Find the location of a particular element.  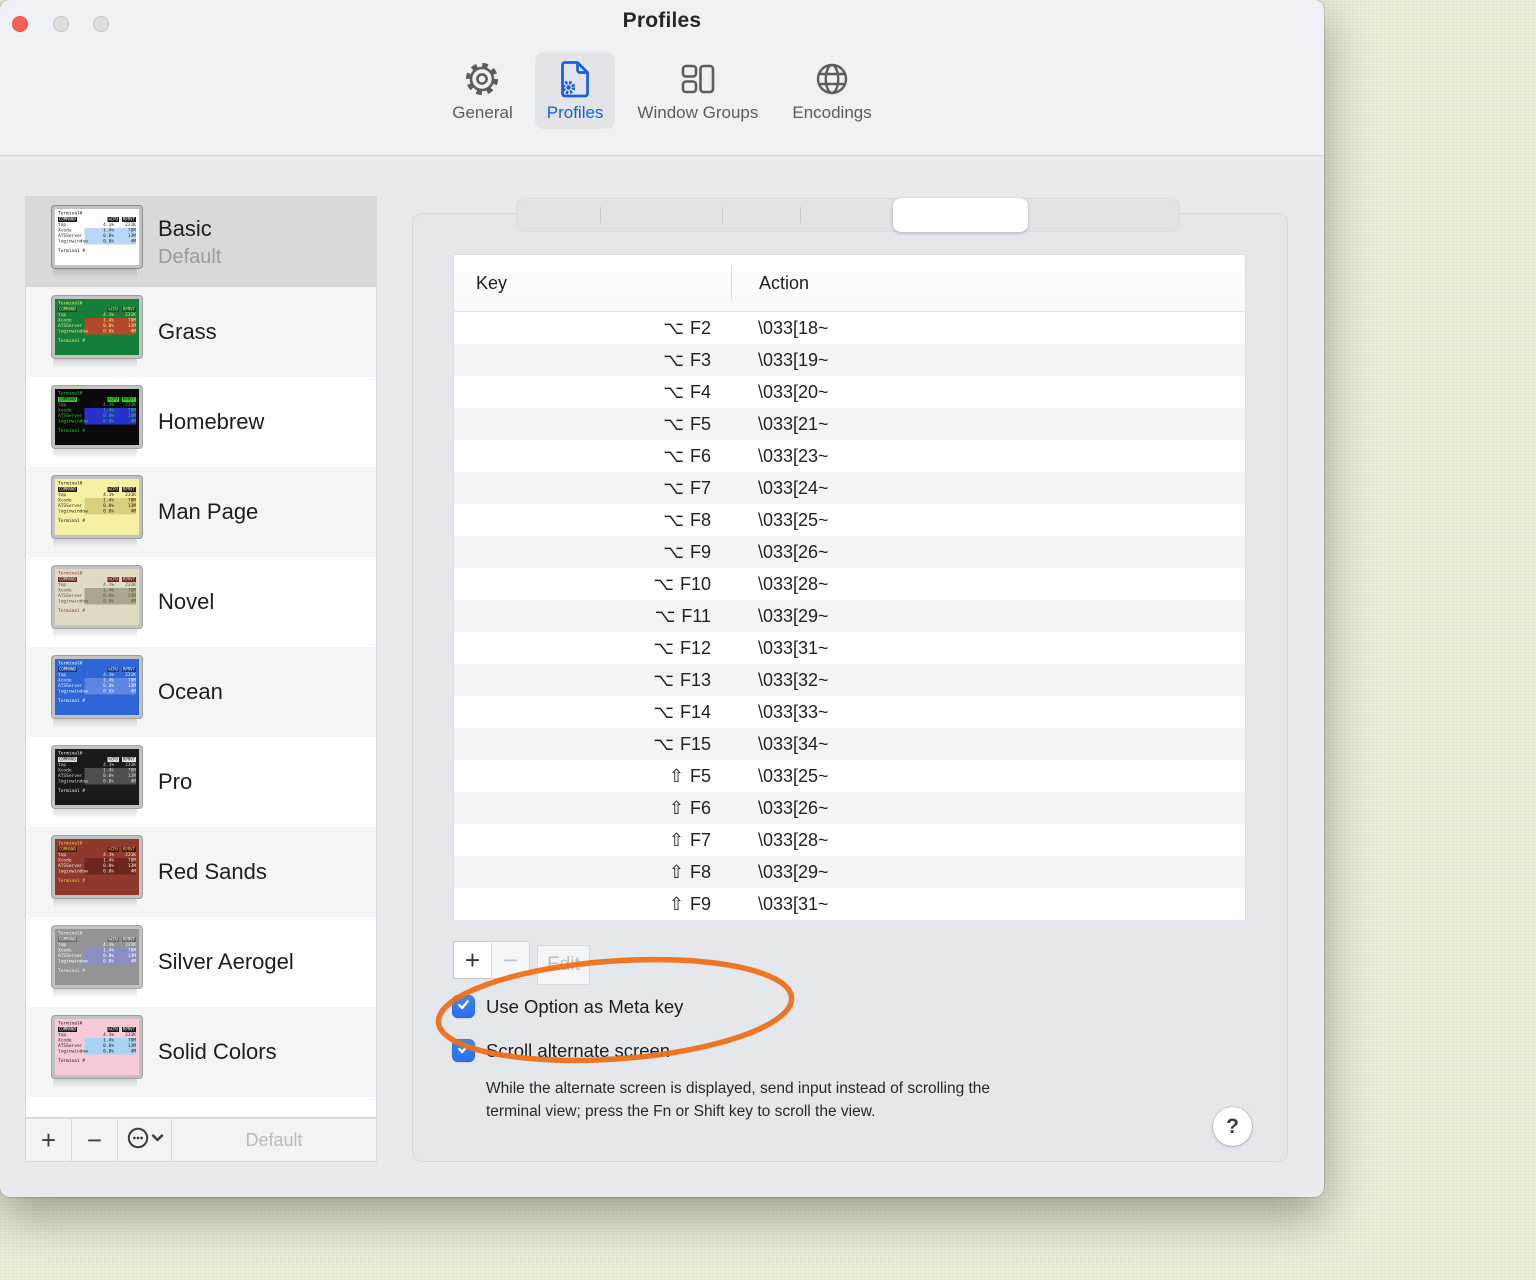

toolbar-item-window-groups: Window Groups is located at coordinates (697, 90).